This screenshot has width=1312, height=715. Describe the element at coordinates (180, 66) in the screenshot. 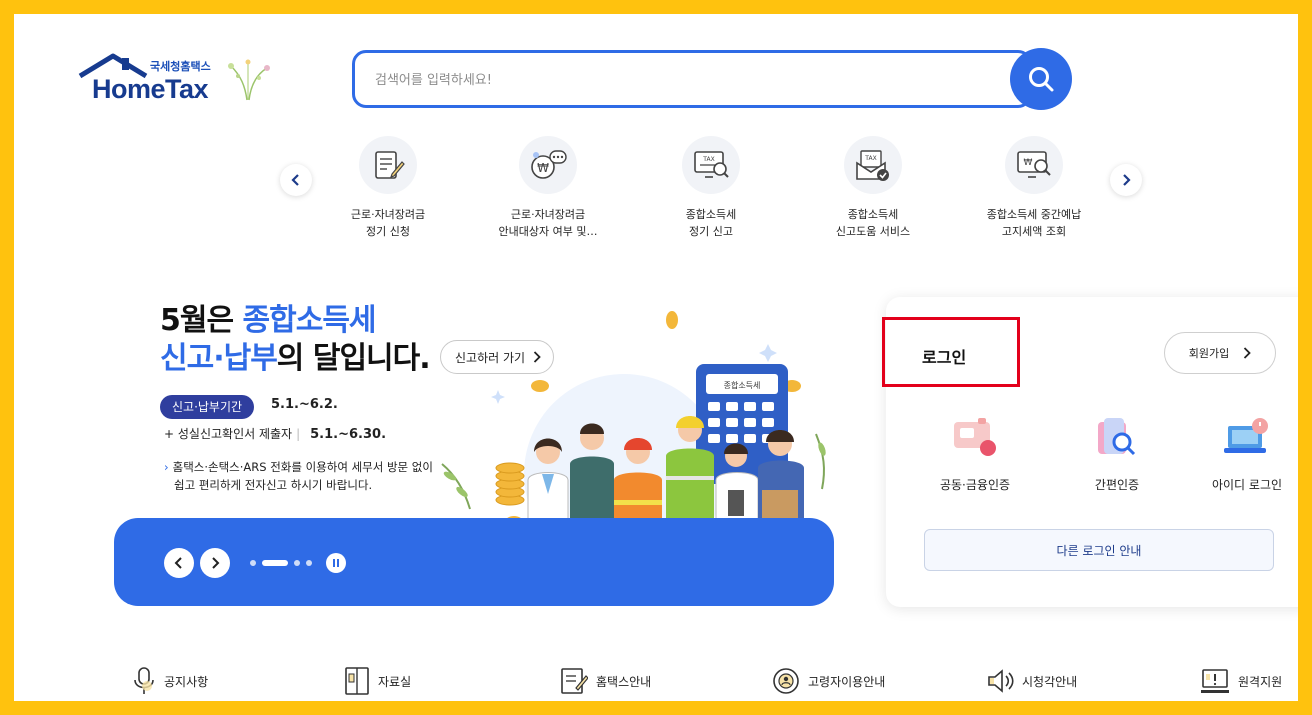

I see `logo-subtitle: 국세청홈택스` at that location.